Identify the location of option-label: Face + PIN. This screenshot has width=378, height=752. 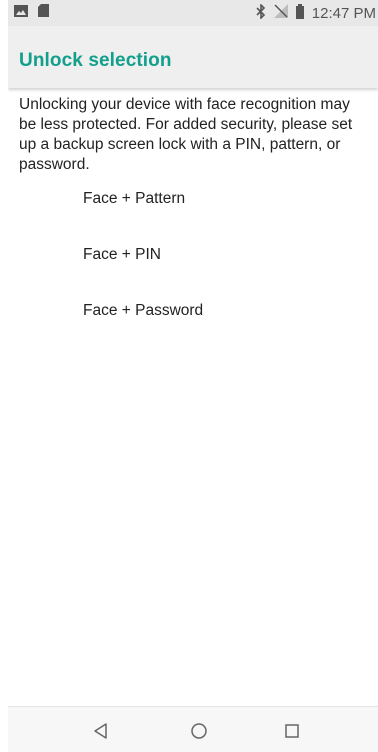
(122, 254).